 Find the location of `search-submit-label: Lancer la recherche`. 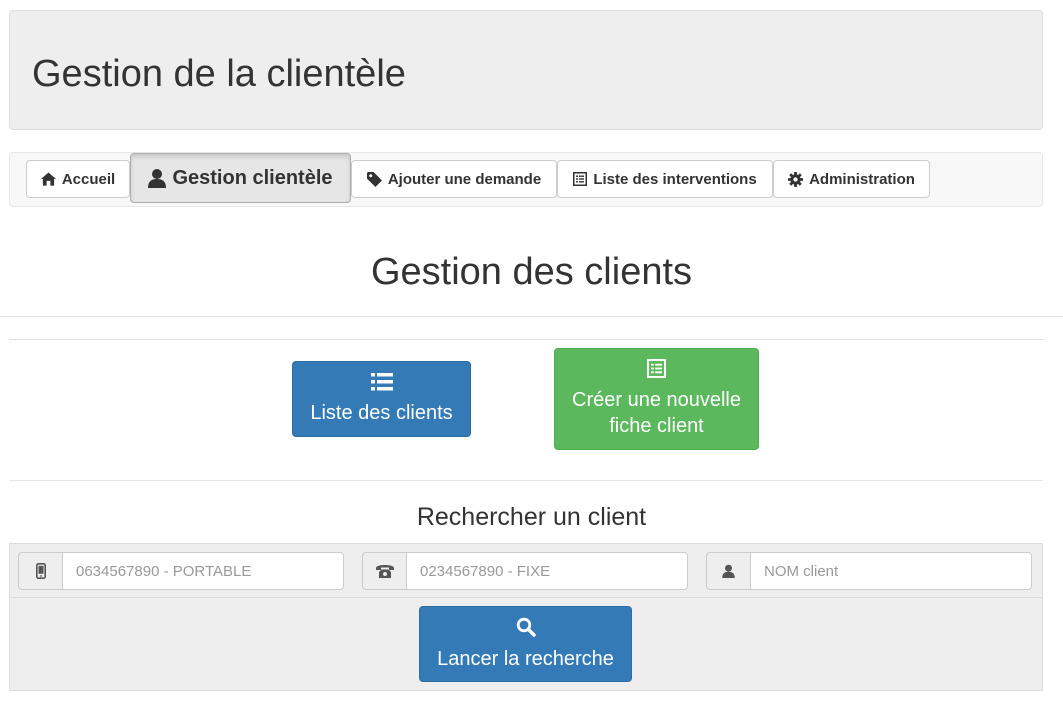

search-submit-label: Lancer la recherche is located at coordinates (525, 658).